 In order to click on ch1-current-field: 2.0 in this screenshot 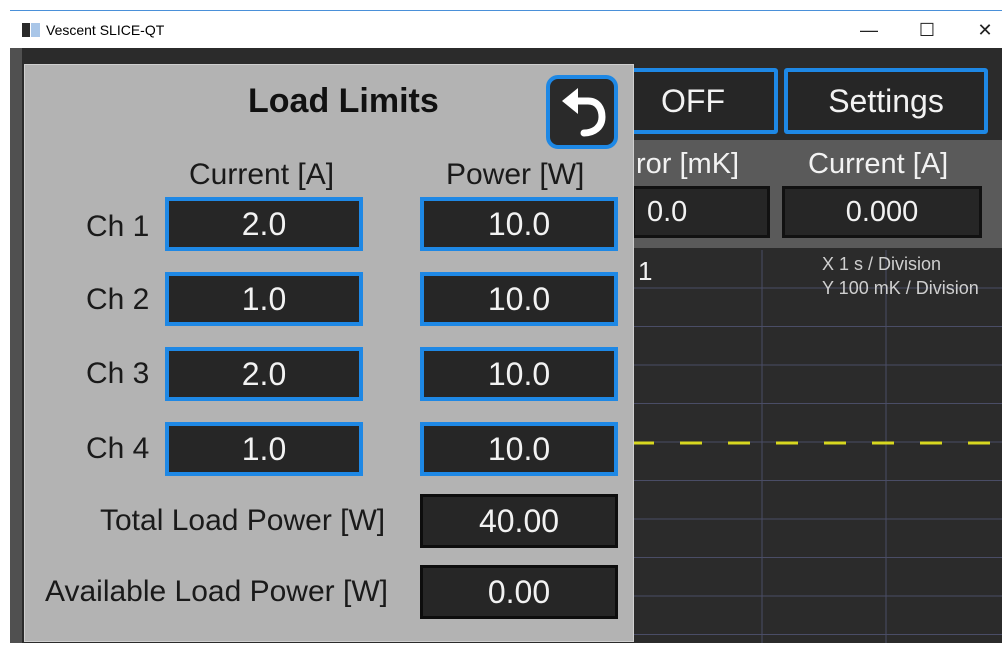, I will do `click(264, 224)`.